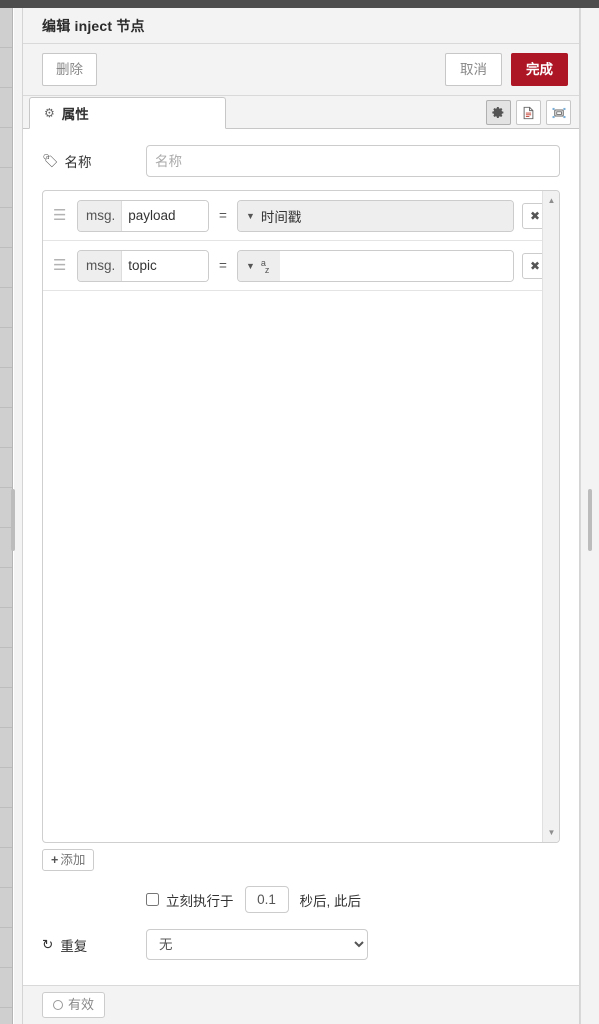 Image resolution: width=599 pixels, height=1024 pixels. I want to click on property-key-value: topic, so click(165, 265).